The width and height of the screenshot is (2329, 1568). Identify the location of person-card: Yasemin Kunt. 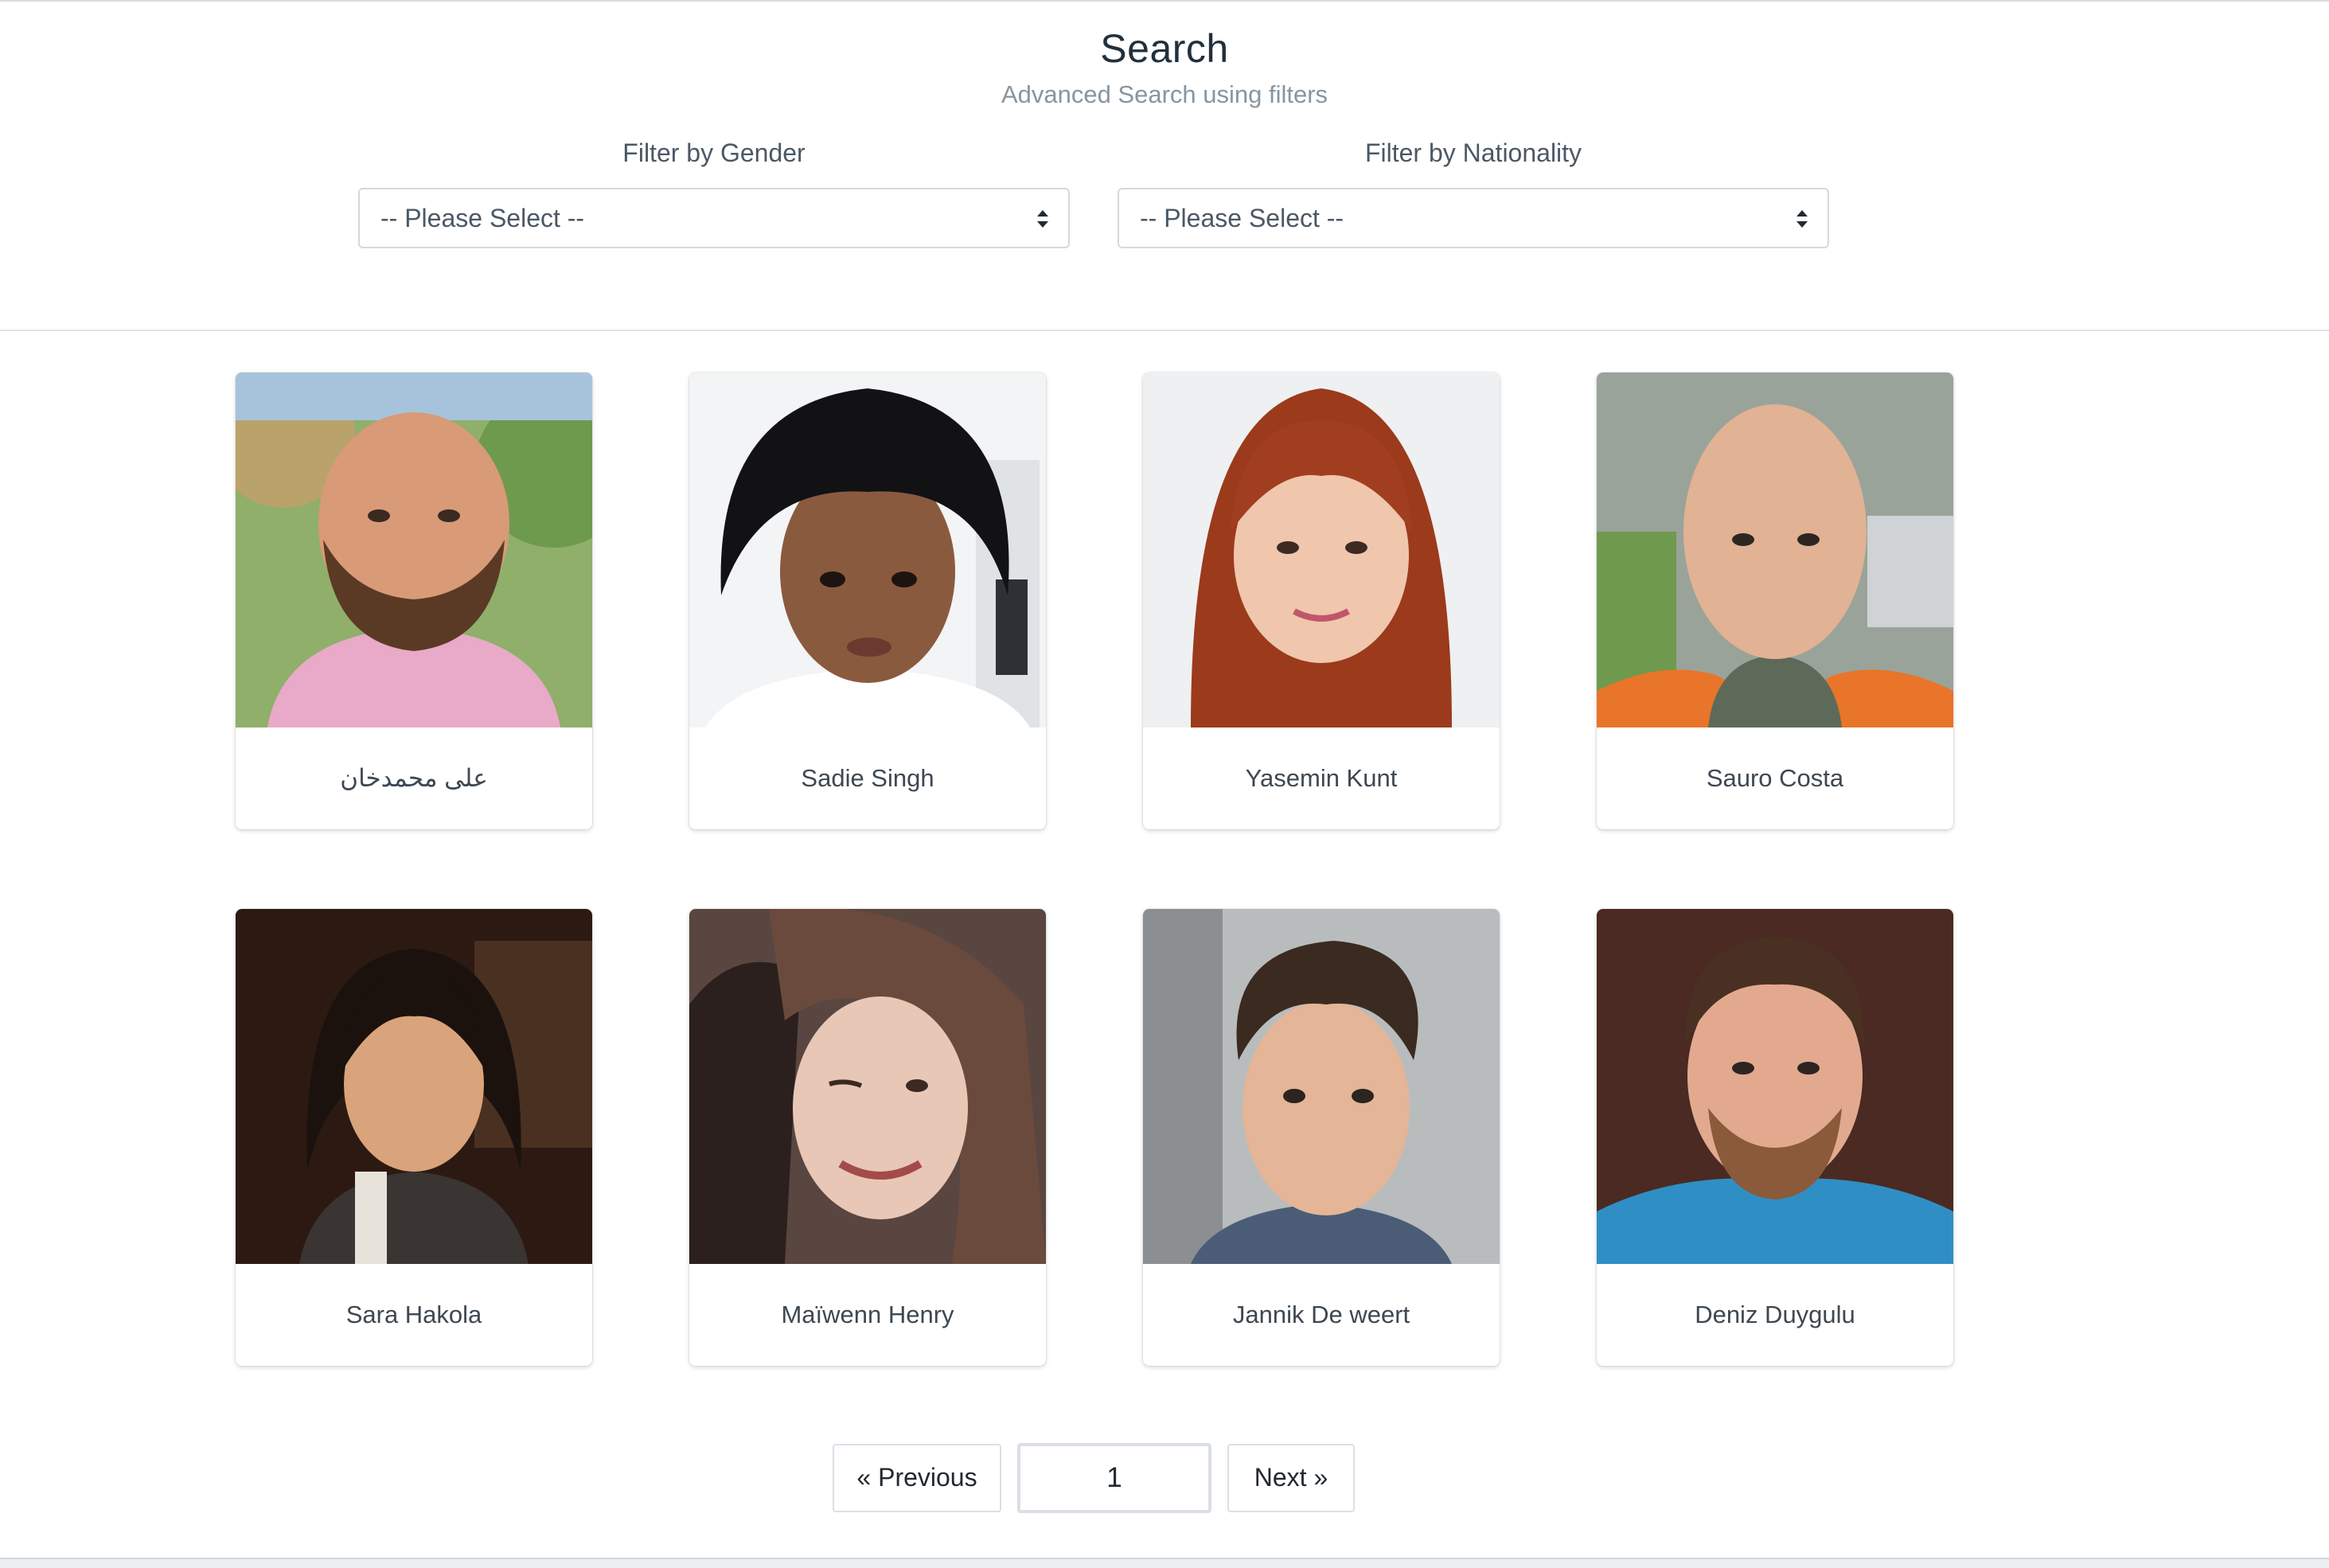
(1321, 600).